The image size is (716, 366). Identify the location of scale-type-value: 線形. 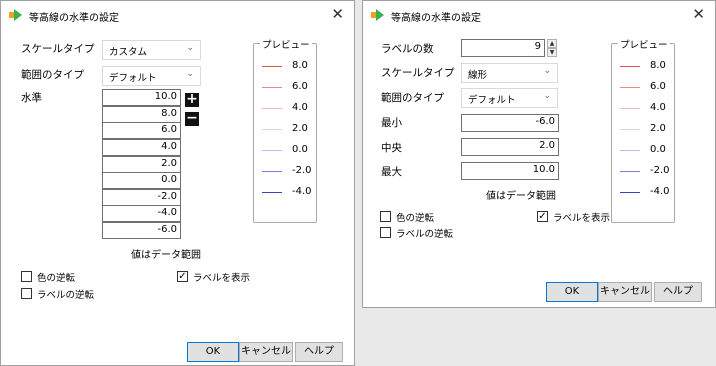
(478, 75).